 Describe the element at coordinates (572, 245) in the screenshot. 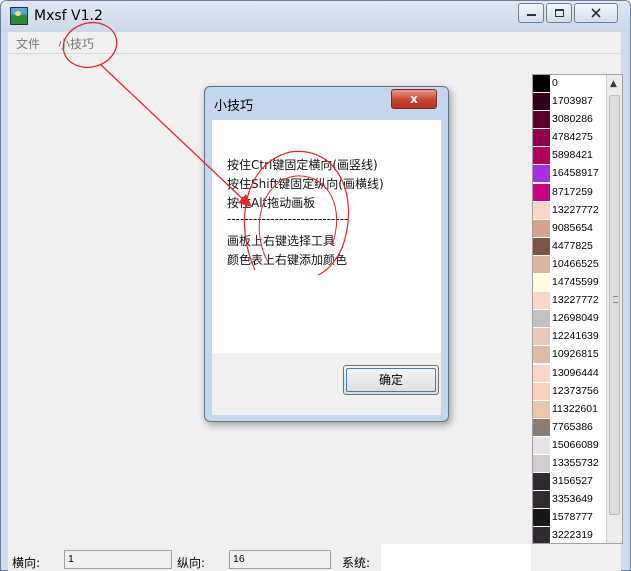

I see `color-value: 4477825` at that location.